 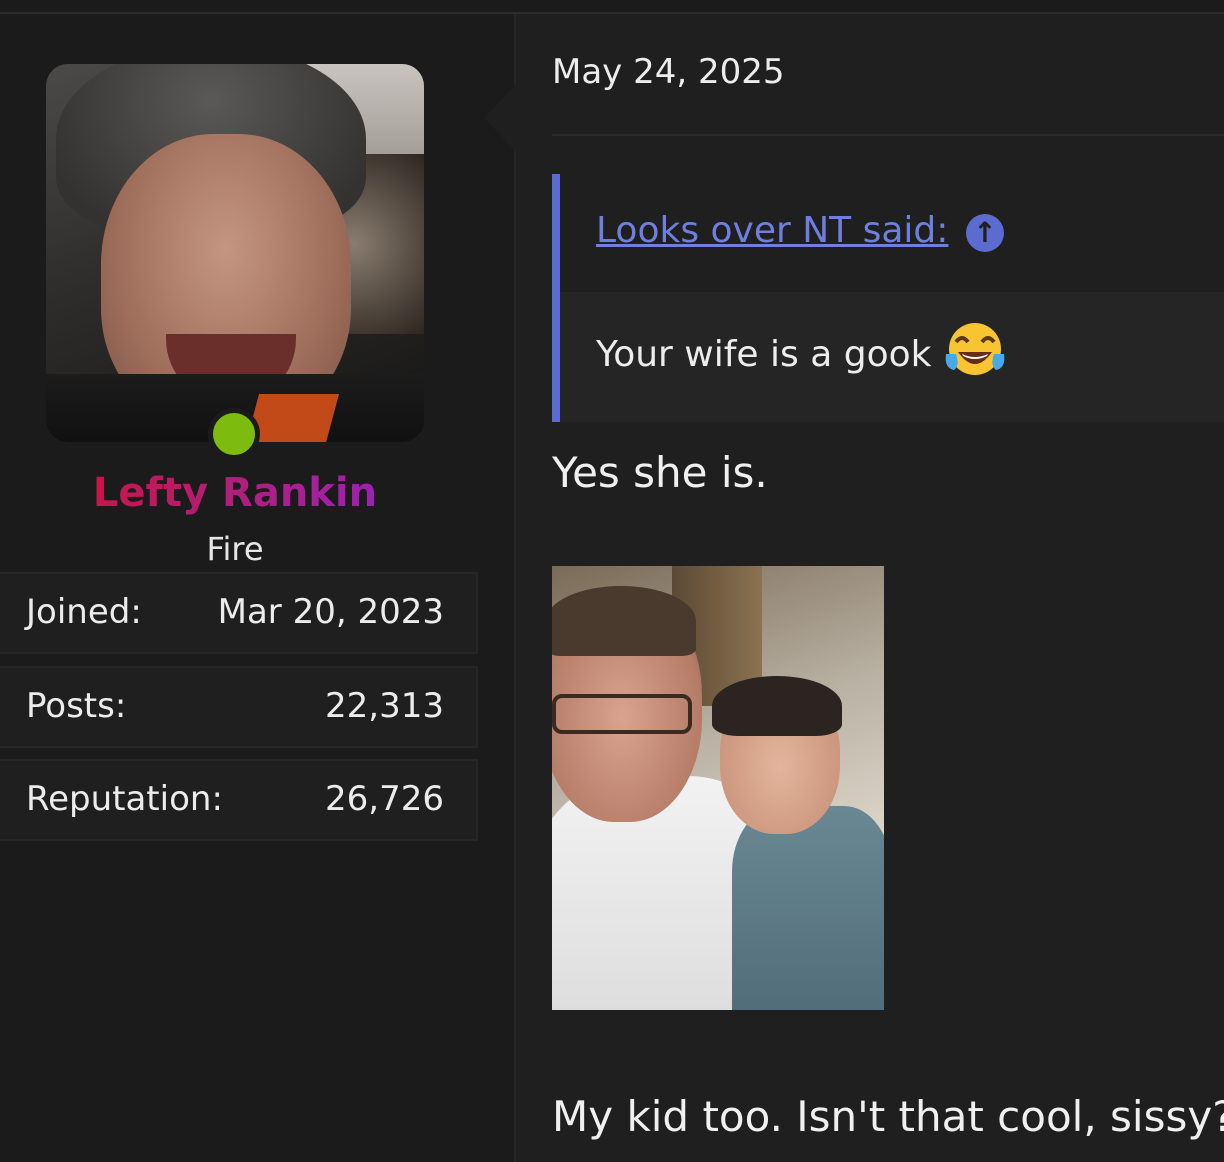 What do you see at coordinates (239, 800) in the screenshot?
I see `stat-row-reputation: Reputation: 26,726` at bounding box center [239, 800].